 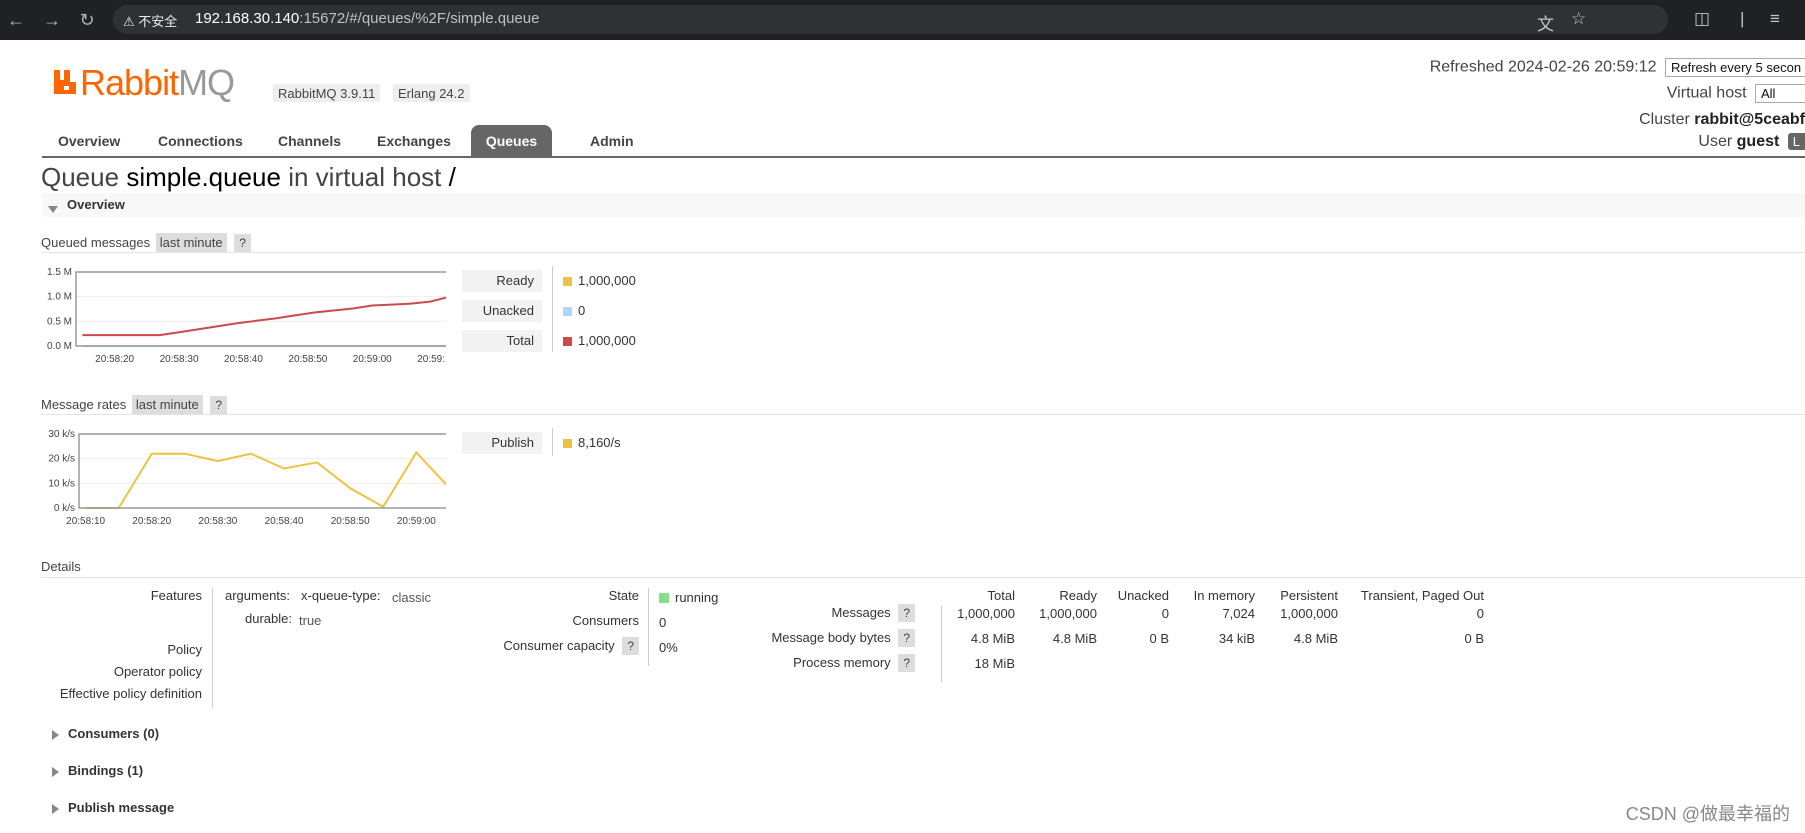 I want to click on consumers-value: 0, so click(x=663, y=622).